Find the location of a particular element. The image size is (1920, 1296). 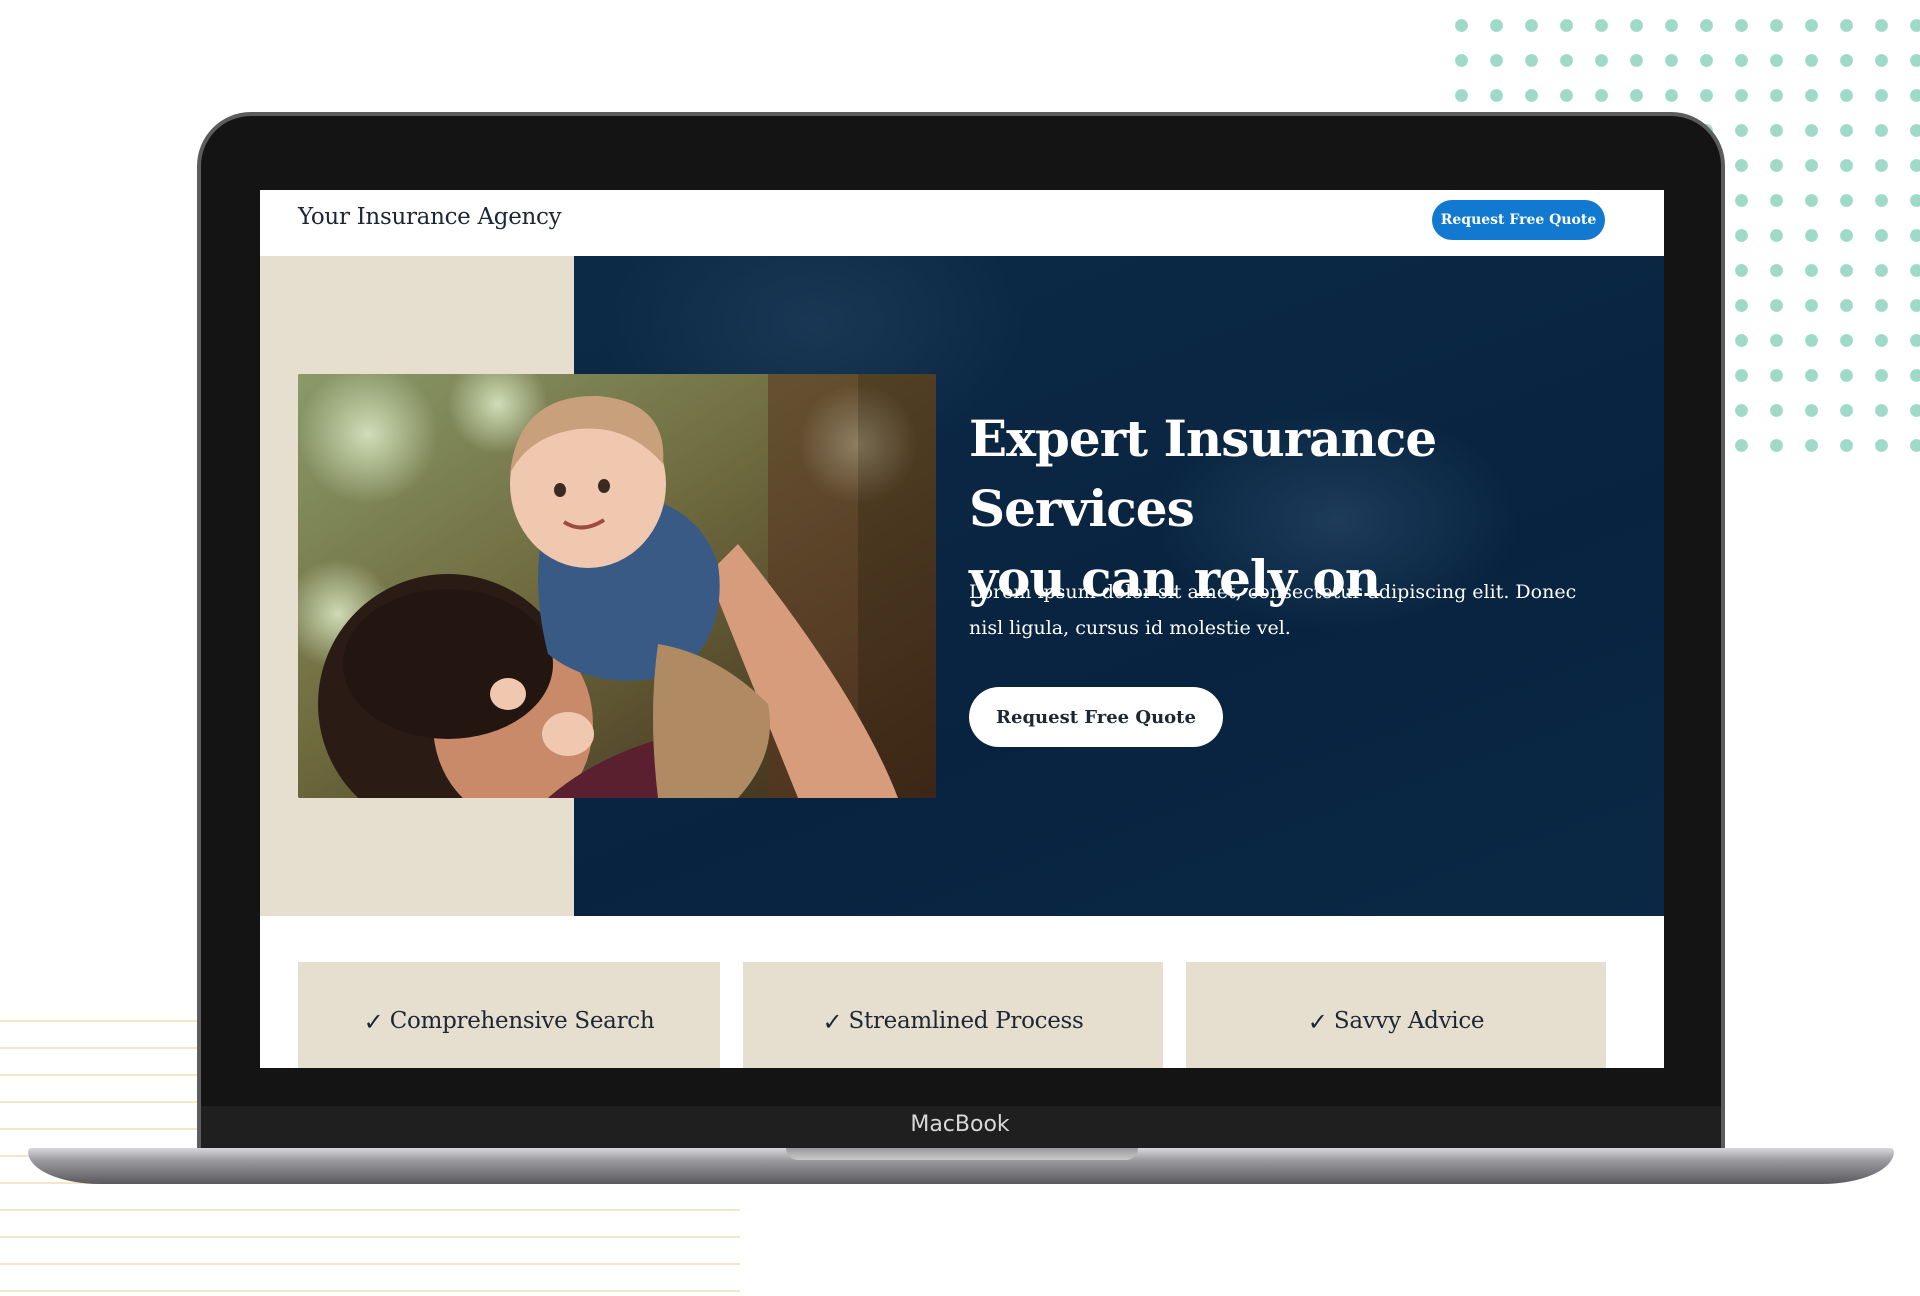

feature-label: Savvy Advice is located at coordinates (1409, 1021).